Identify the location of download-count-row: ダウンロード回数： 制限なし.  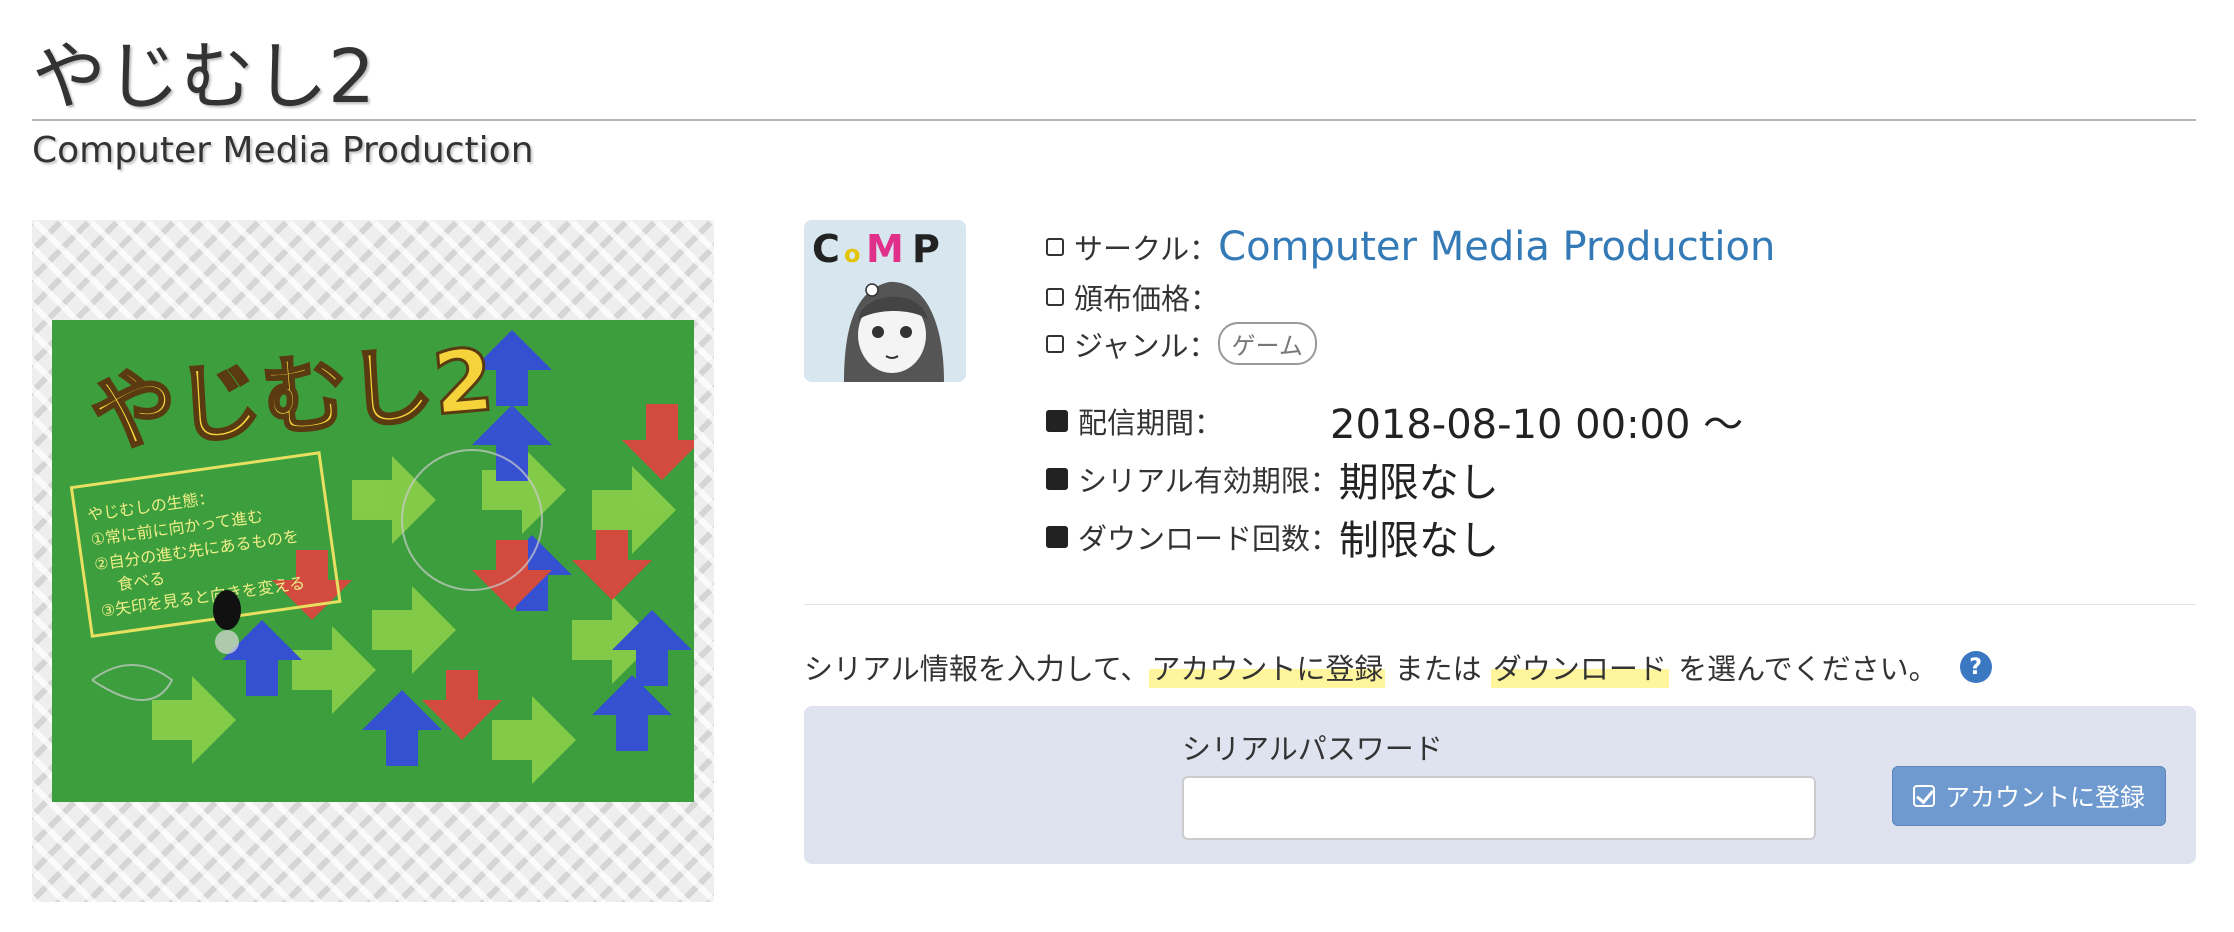
(1272, 537).